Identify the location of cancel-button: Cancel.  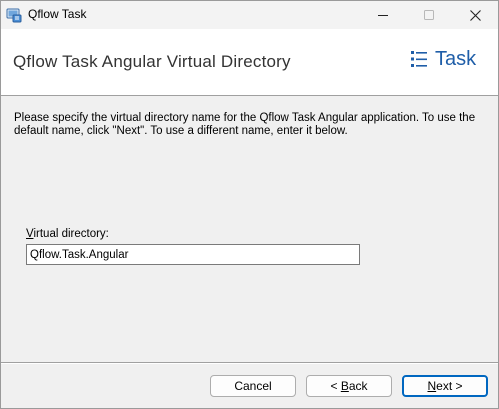
(253, 386).